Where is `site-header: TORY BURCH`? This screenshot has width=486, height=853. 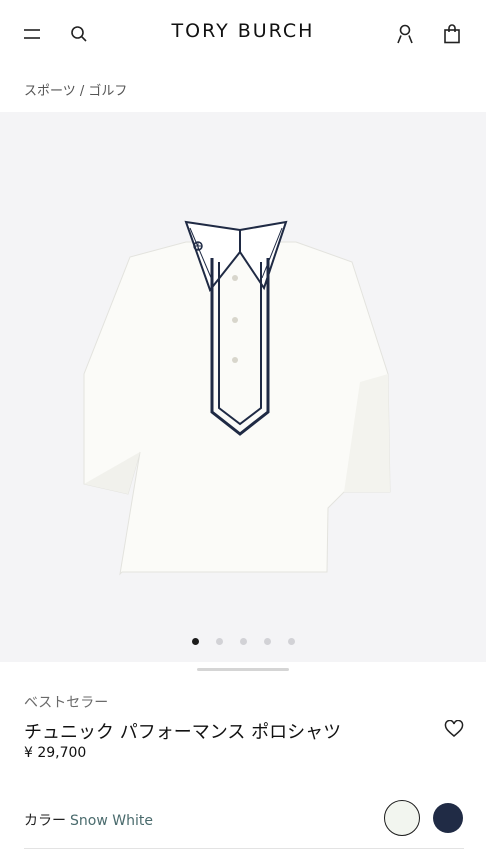
site-header: TORY BURCH is located at coordinates (243, 35).